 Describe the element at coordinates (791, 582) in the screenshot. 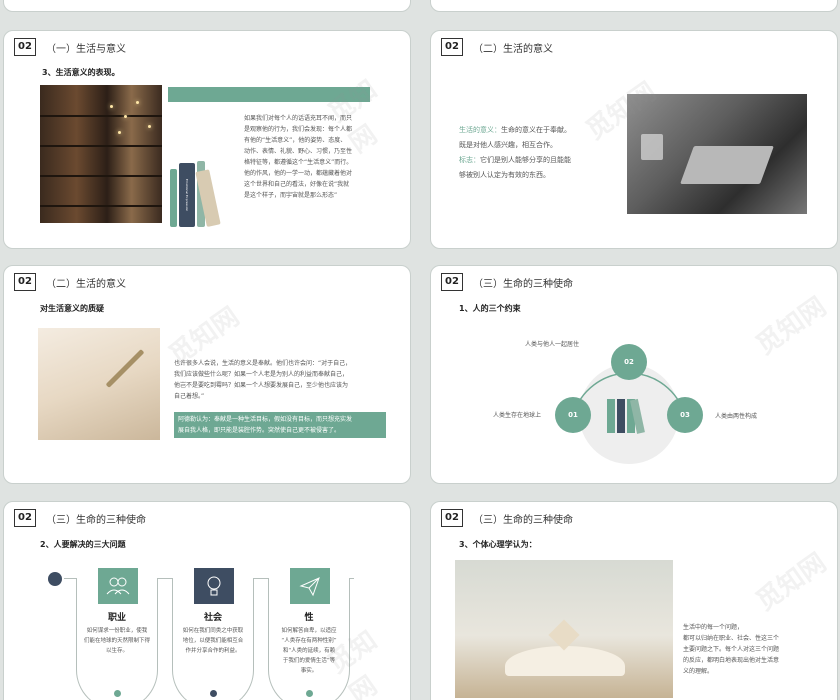

I see `watermark: 觅知网` at that location.